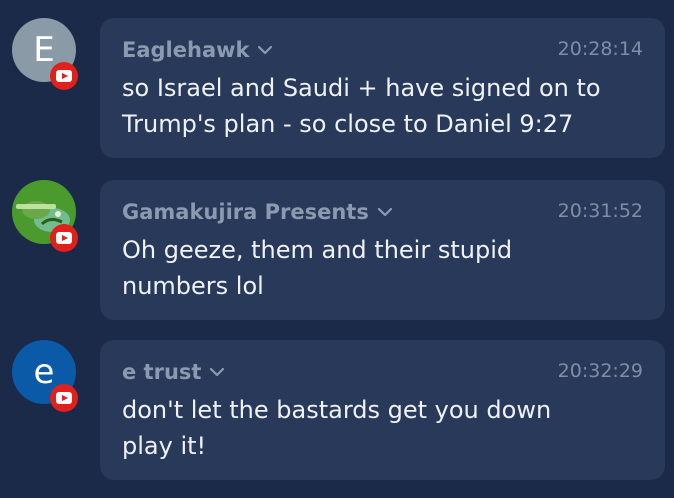  What do you see at coordinates (44, 50) in the screenshot?
I see `avatar-letter: E` at bounding box center [44, 50].